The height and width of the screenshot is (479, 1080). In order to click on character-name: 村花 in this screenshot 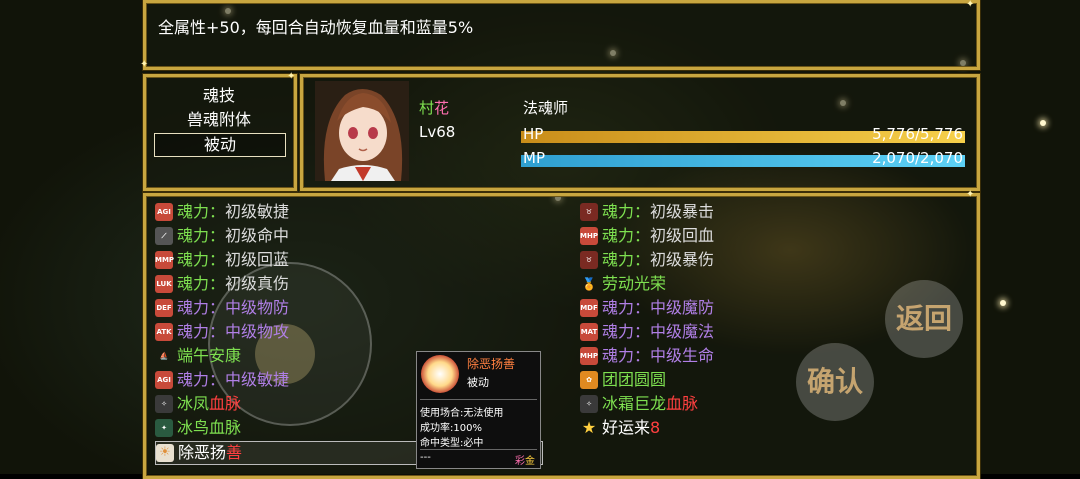, I will do `click(434, 108)`.